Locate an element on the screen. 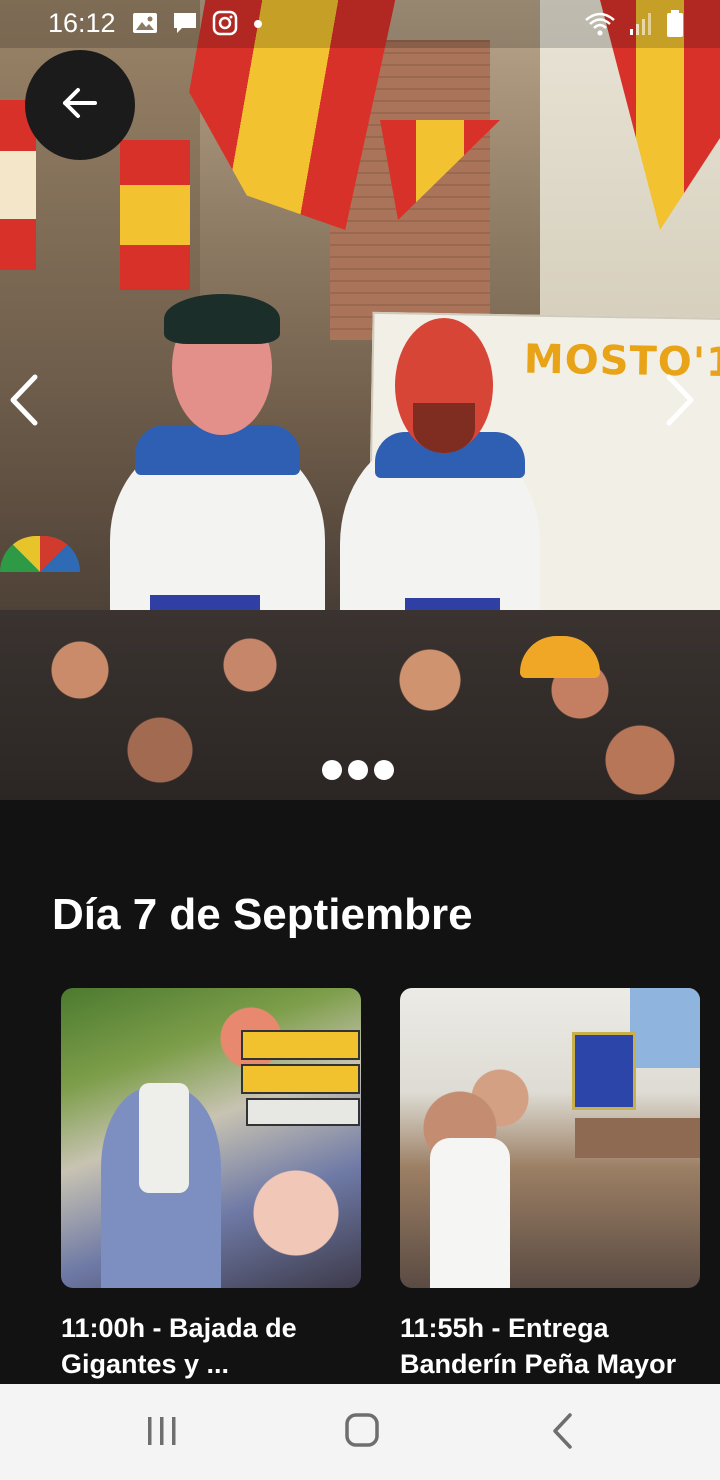 This screenshot has height=1480, width=720. section-title: Día 7 de Septiembre is located at coordinates (262, 914).